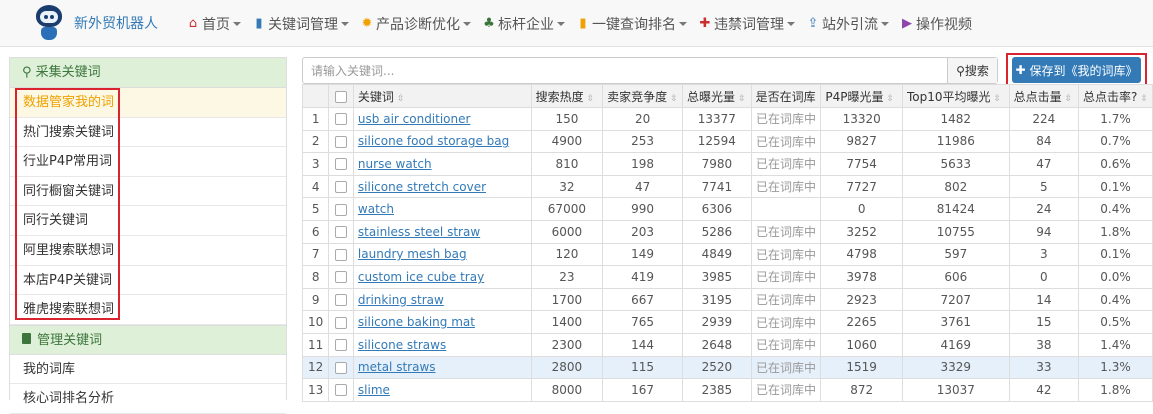 The height and width of the screenshot is (414, 1153). Describe the element at coordinates (705, 23) in the screenshot. I see `medkit-icon: ✚` at that location.